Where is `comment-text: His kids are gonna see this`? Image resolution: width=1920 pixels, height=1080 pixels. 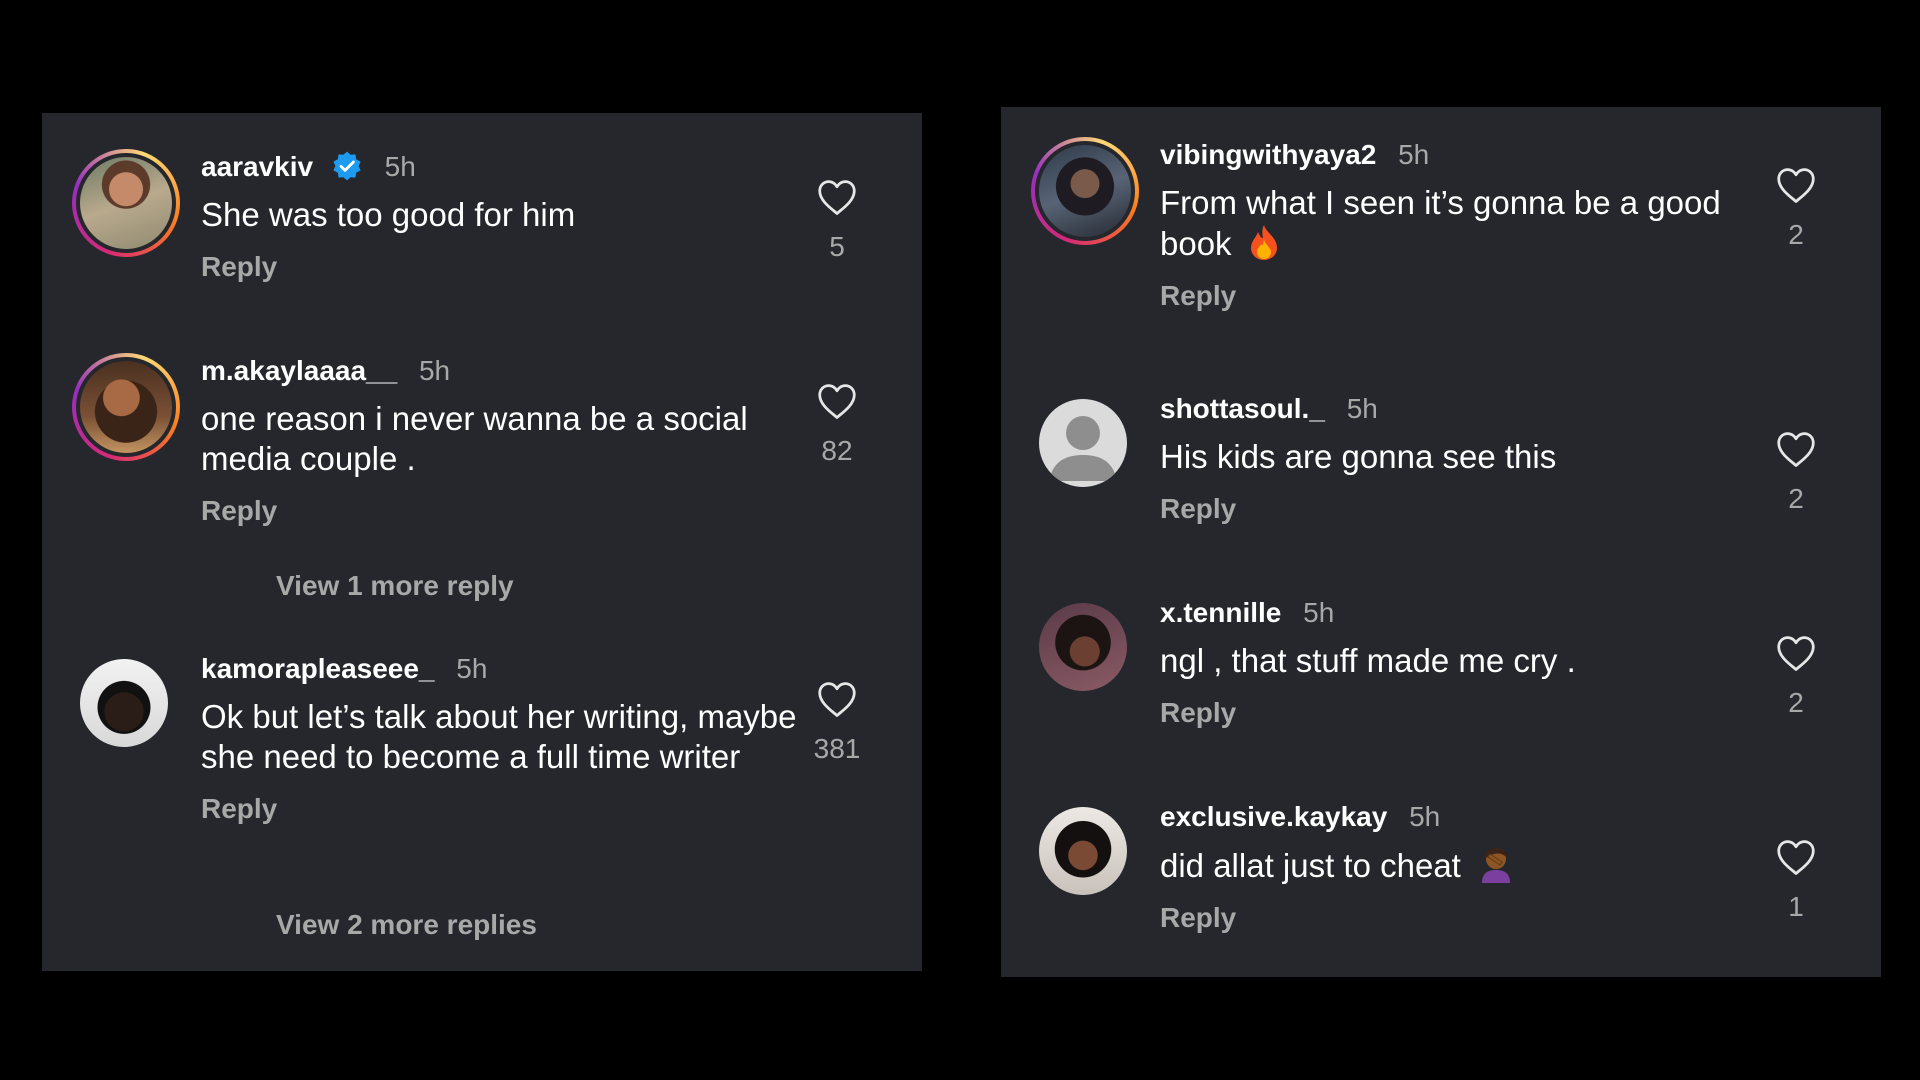
comment-text: His kids are gonna see this is located at coordinates (1358, 456).